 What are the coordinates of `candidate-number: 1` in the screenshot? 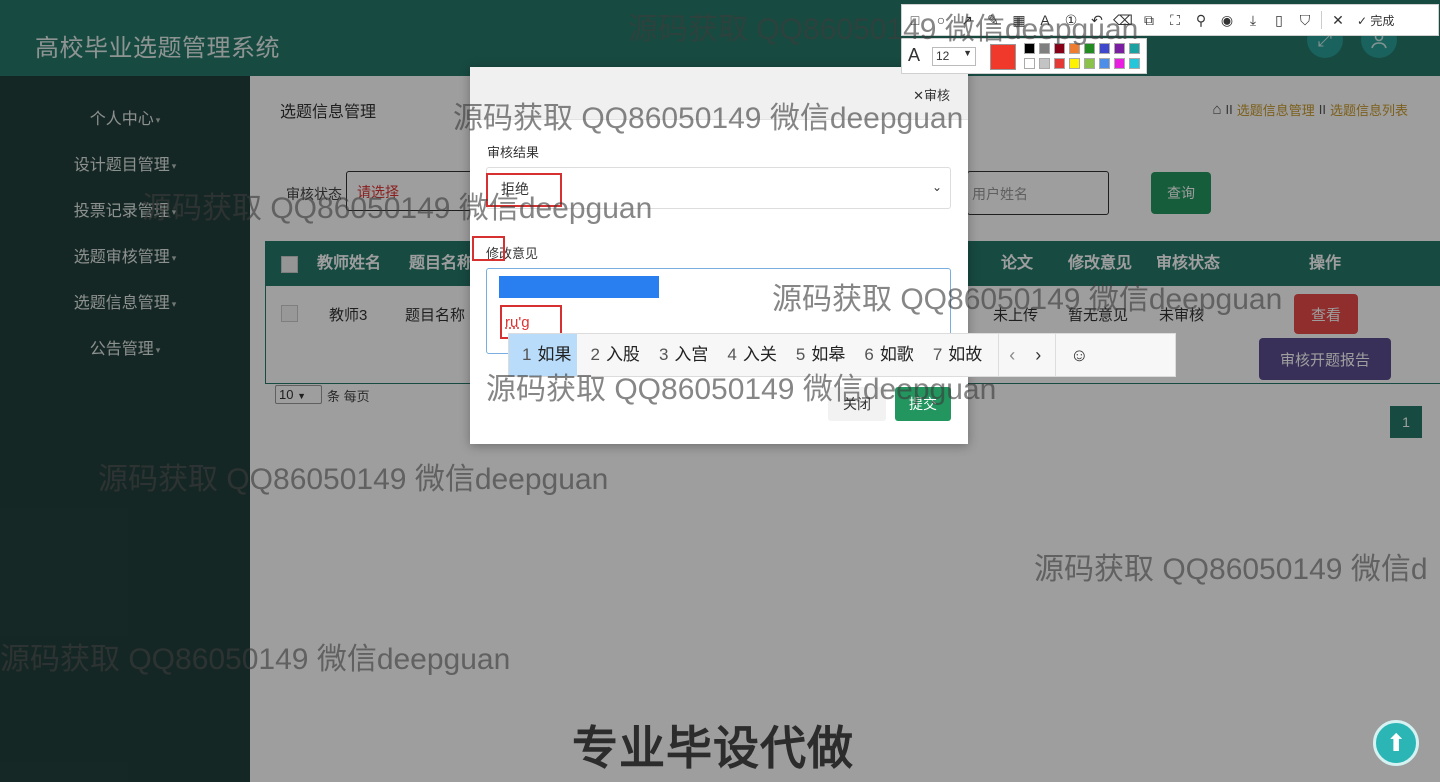 It's located at (527, 354).